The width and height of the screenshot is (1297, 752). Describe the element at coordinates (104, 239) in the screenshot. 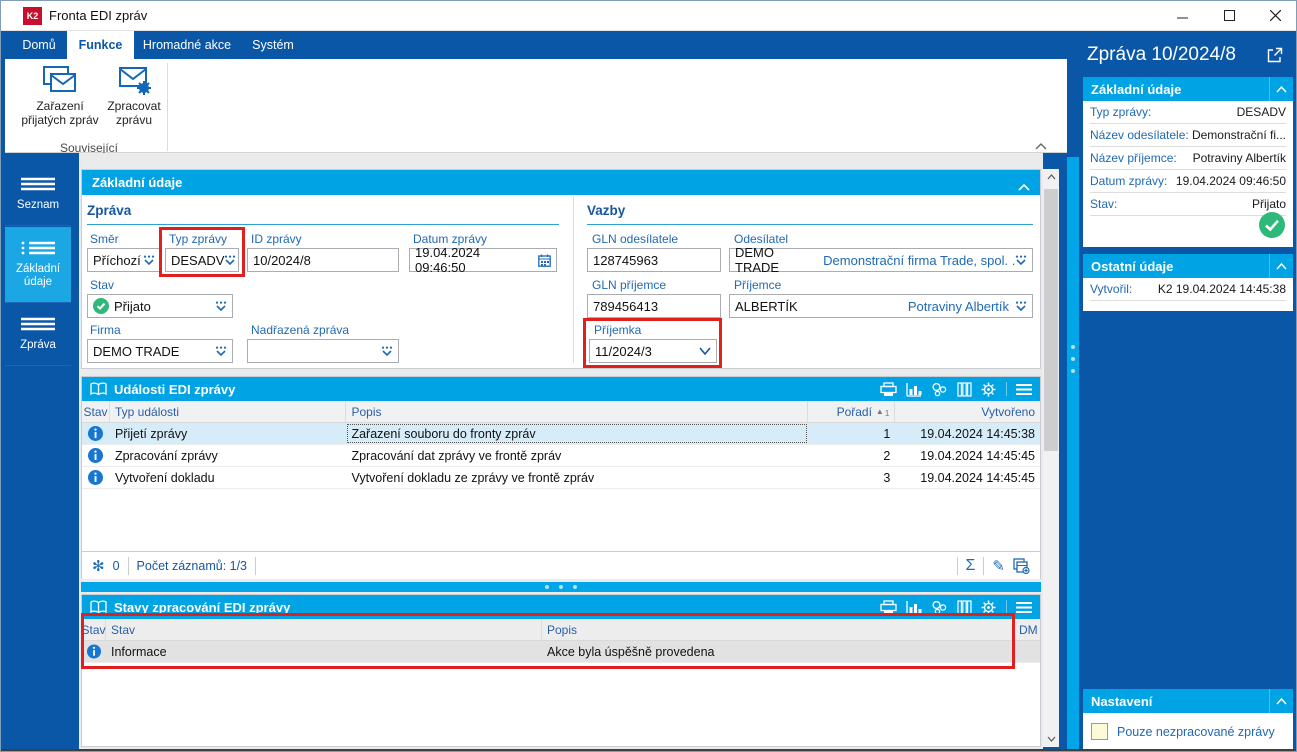

I see `field-label-smer: Směr` at that location.